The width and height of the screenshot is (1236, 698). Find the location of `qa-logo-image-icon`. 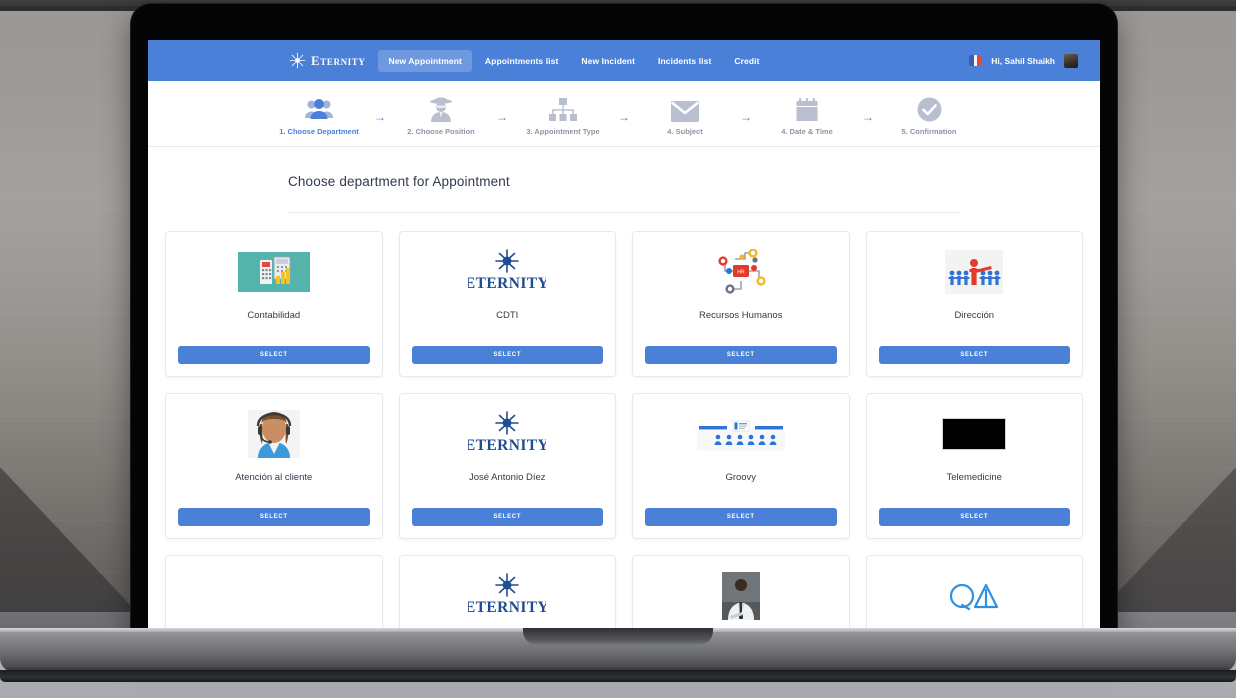

qa-logo-image-icon is located at coordinates (974, 596).